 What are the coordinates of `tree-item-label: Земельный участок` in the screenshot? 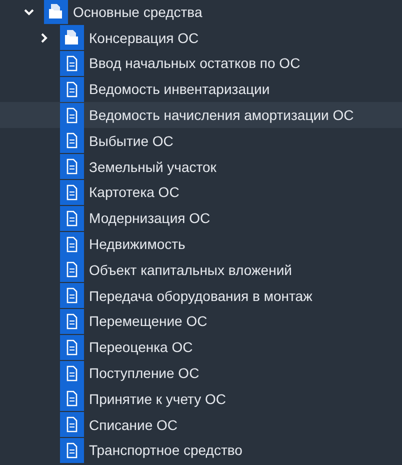 It's located at (152, 166).